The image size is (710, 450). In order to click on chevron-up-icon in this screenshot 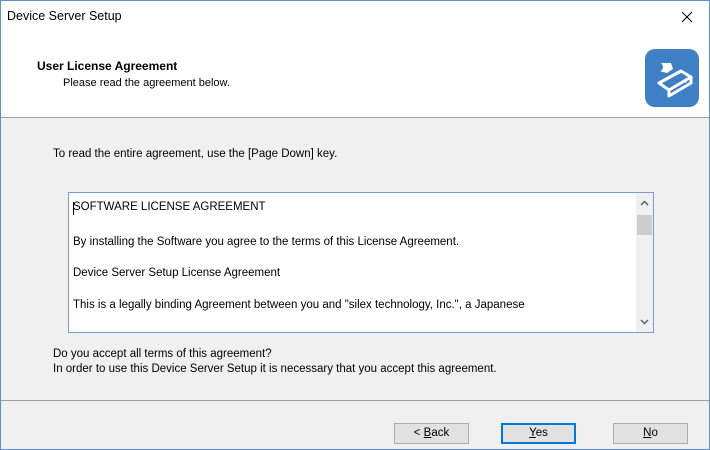, I will do `click(644, 203)`.